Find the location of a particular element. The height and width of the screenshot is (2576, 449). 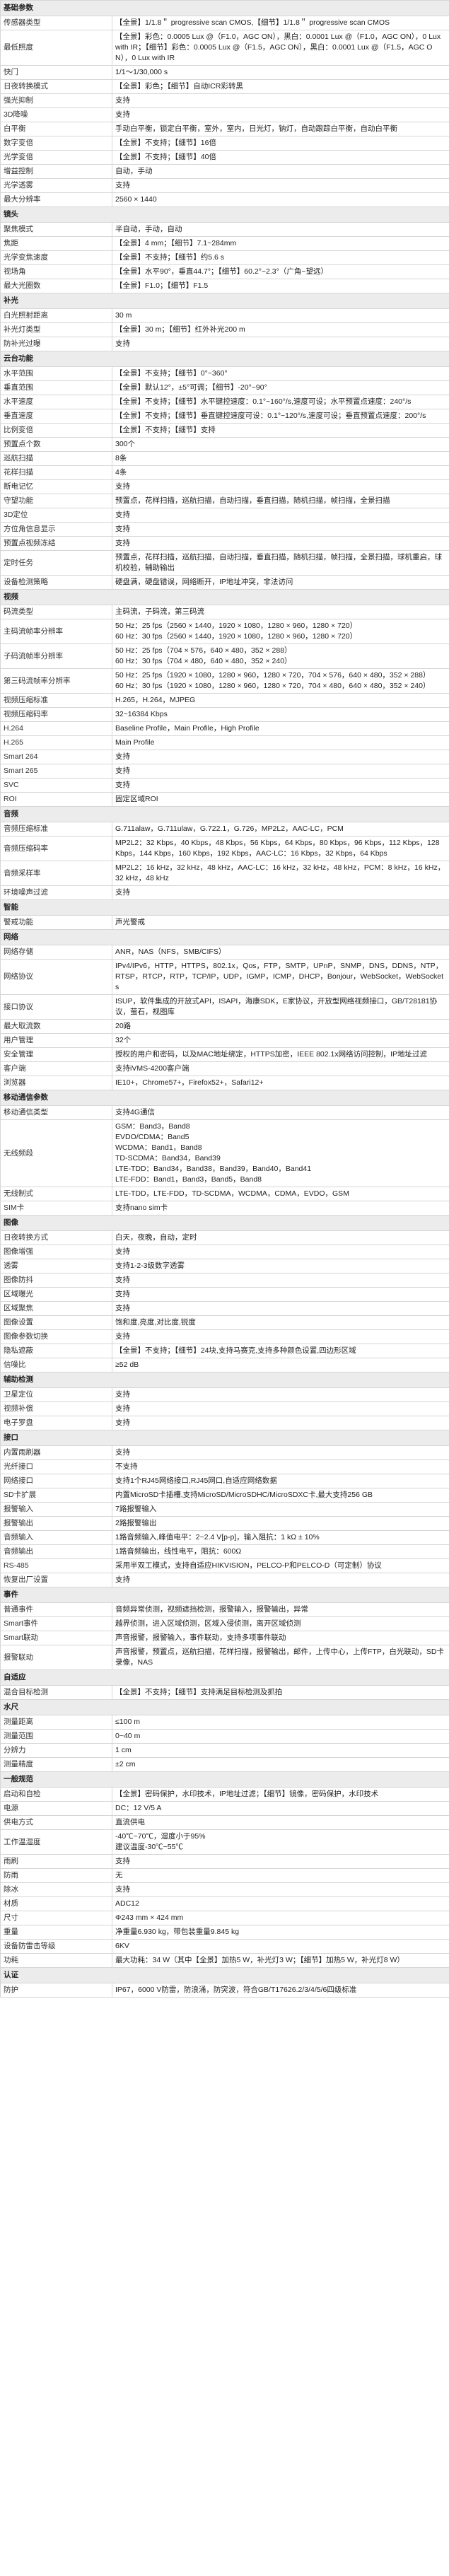

section-title: 接口 is located at coordinates (224, 1438).